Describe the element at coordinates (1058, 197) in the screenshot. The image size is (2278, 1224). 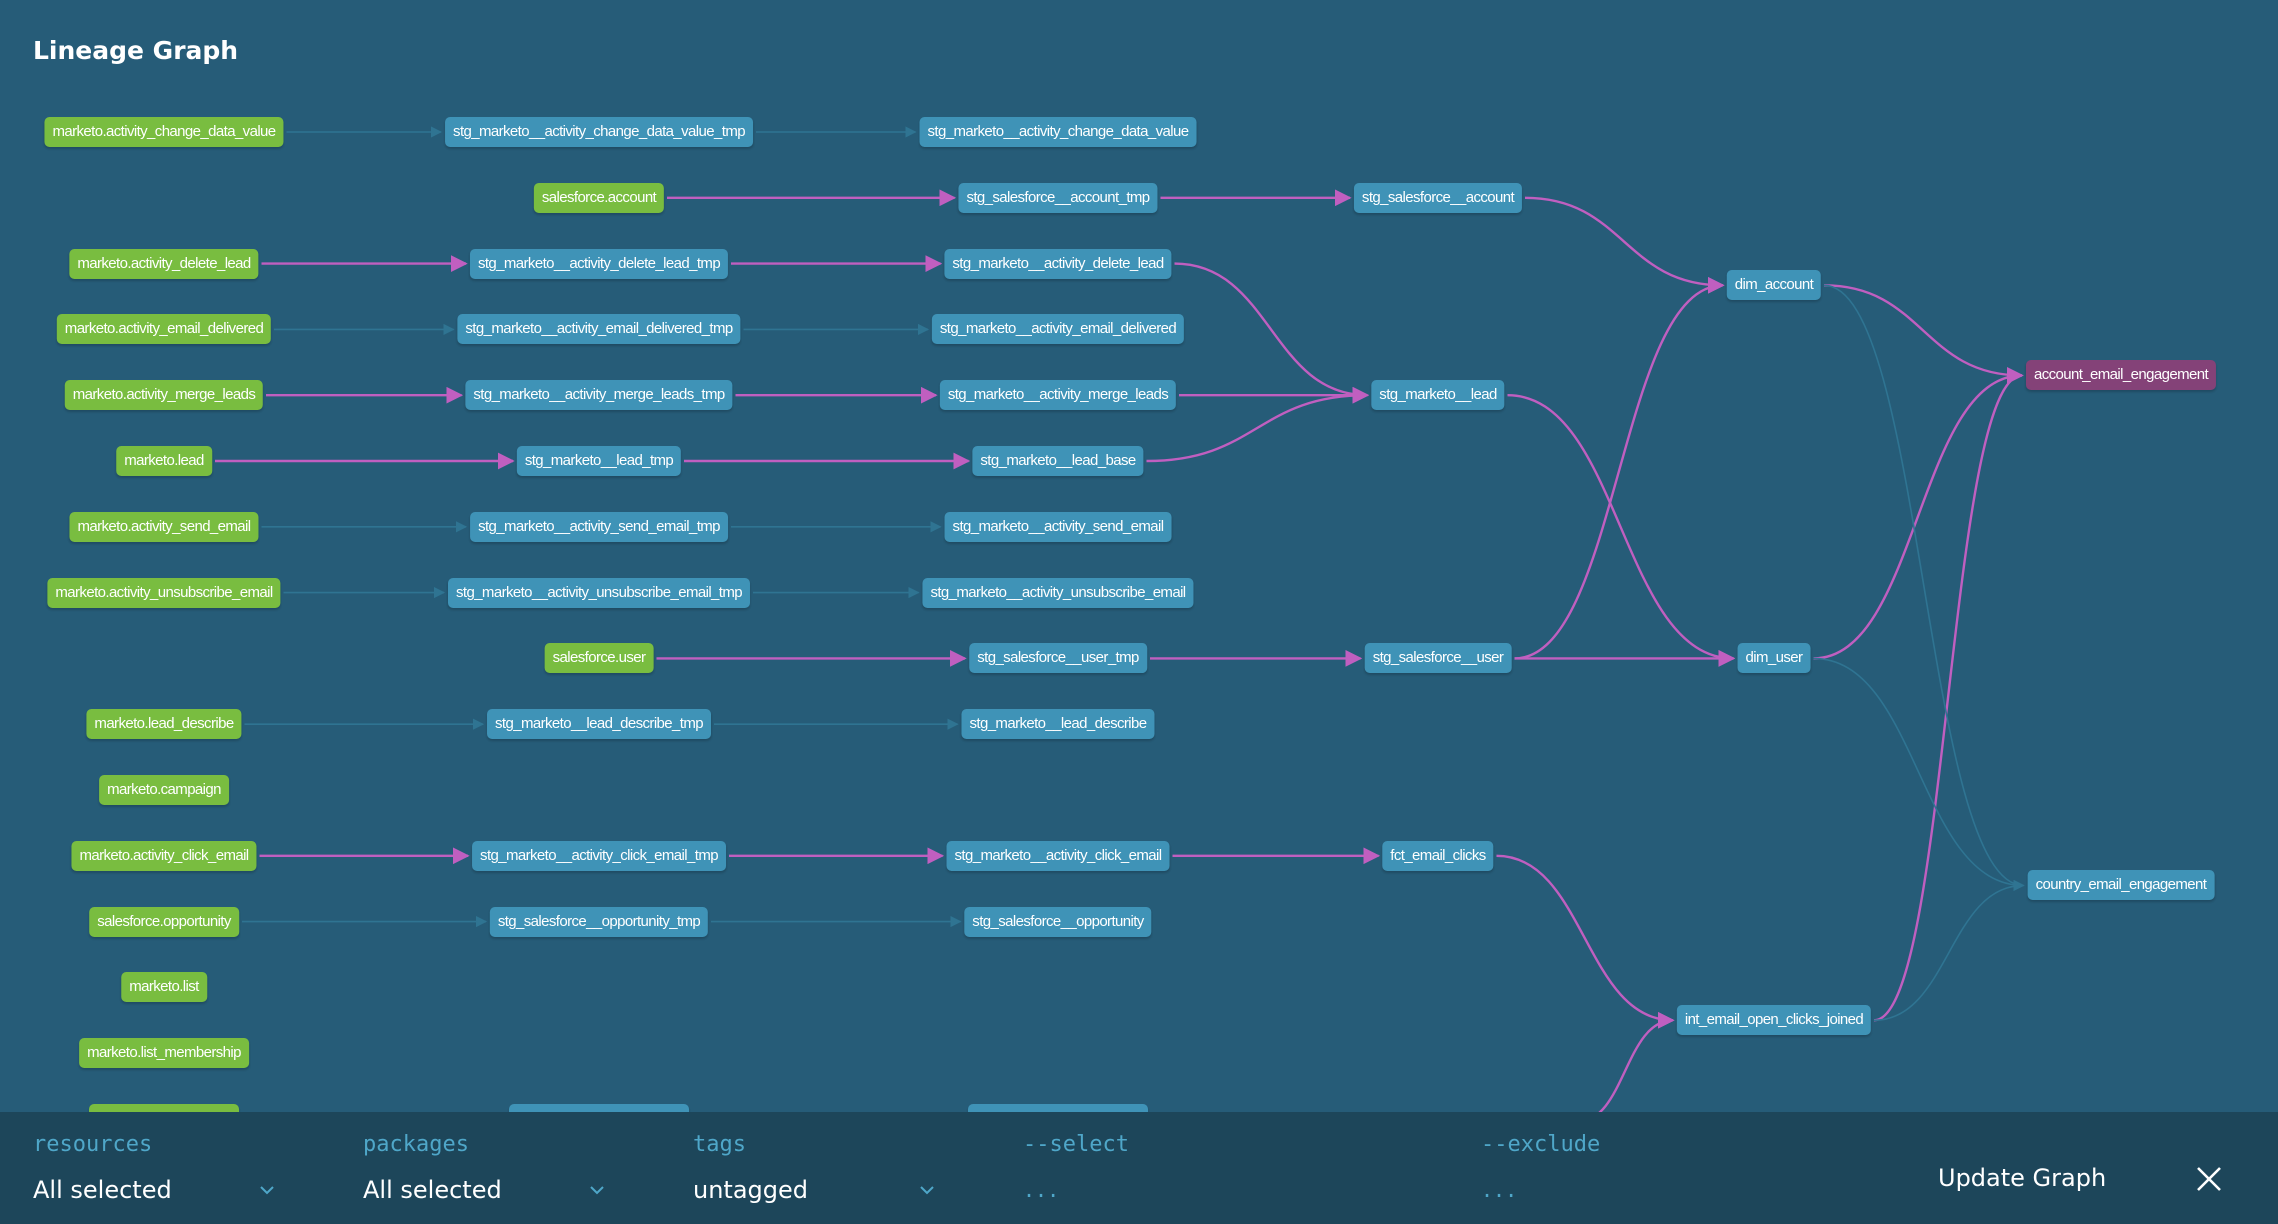
I see `graph-node-model: stg_salesforce__account_tmp` at that location.